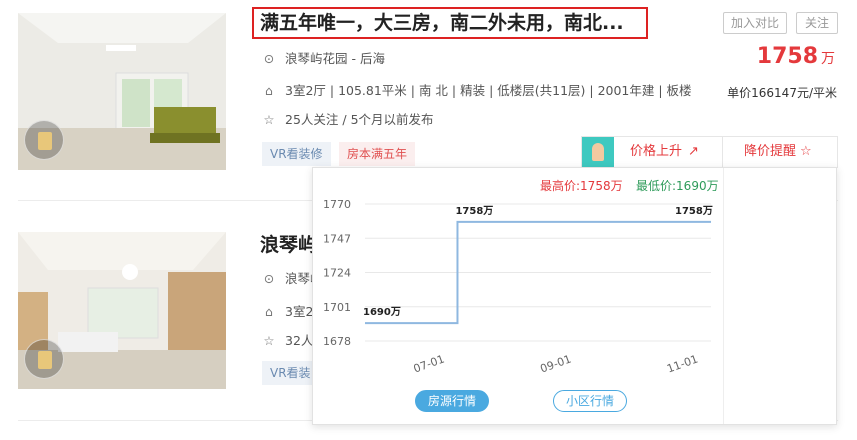  What do you see at coordinates (709, 152) in the screenshot?
I see `price-trend-bar: 价格上升 ↗ 降价提醒 ☆` at bounding box center [709, 152].